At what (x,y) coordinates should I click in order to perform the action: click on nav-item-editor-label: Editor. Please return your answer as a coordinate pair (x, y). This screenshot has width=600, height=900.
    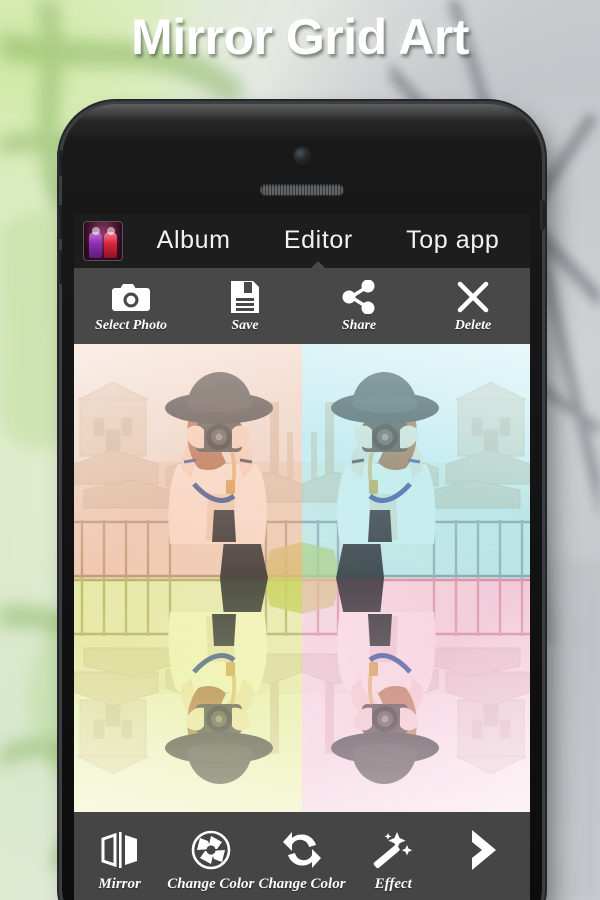
    Looking at the image, I should click on (318, 239).